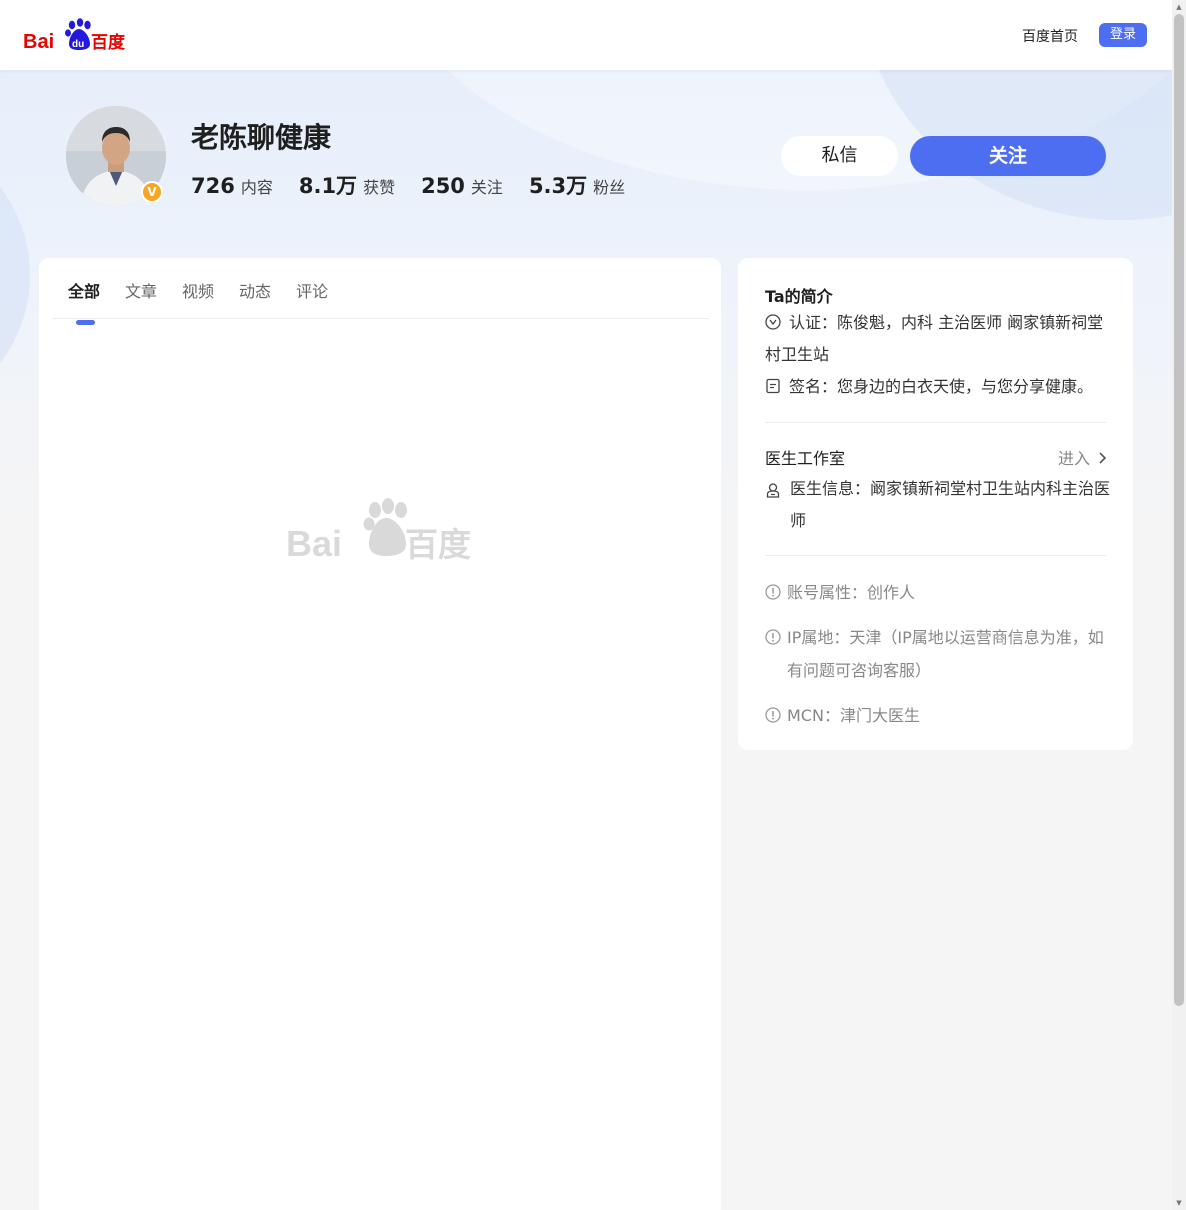  I want to click on doctor-info-row: 医生信息：阚家镇新祠堂村卫生站内科主治医师, so click(937, 505).